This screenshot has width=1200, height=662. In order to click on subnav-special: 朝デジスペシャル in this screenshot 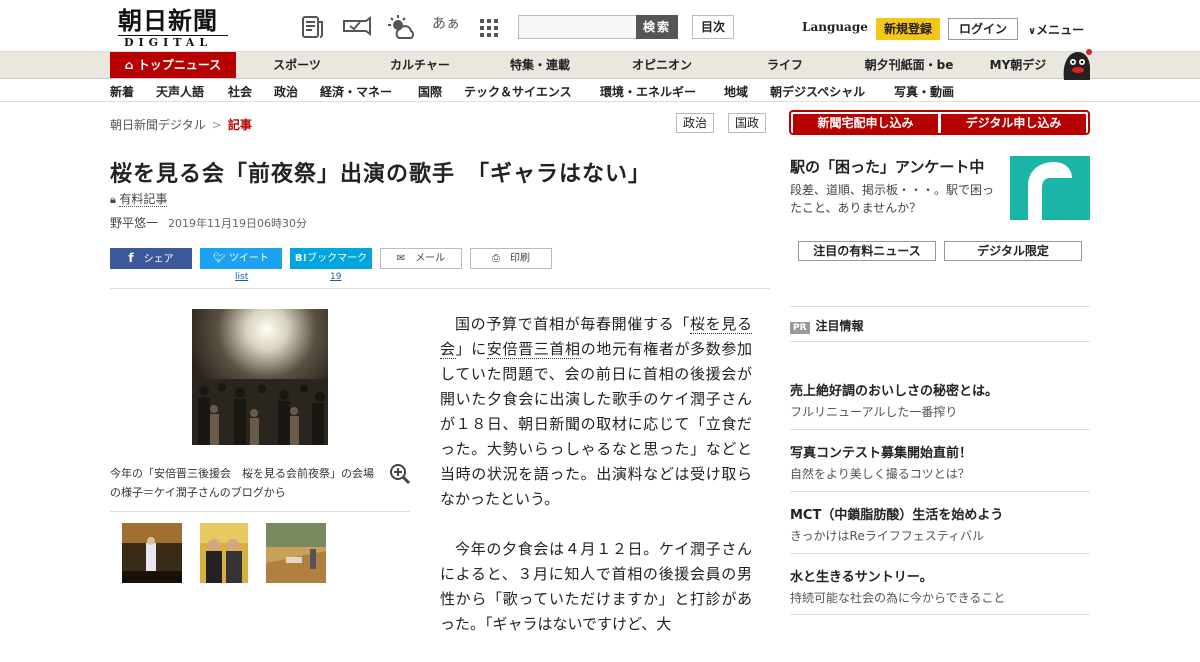, I will do `click(817, 91)`.